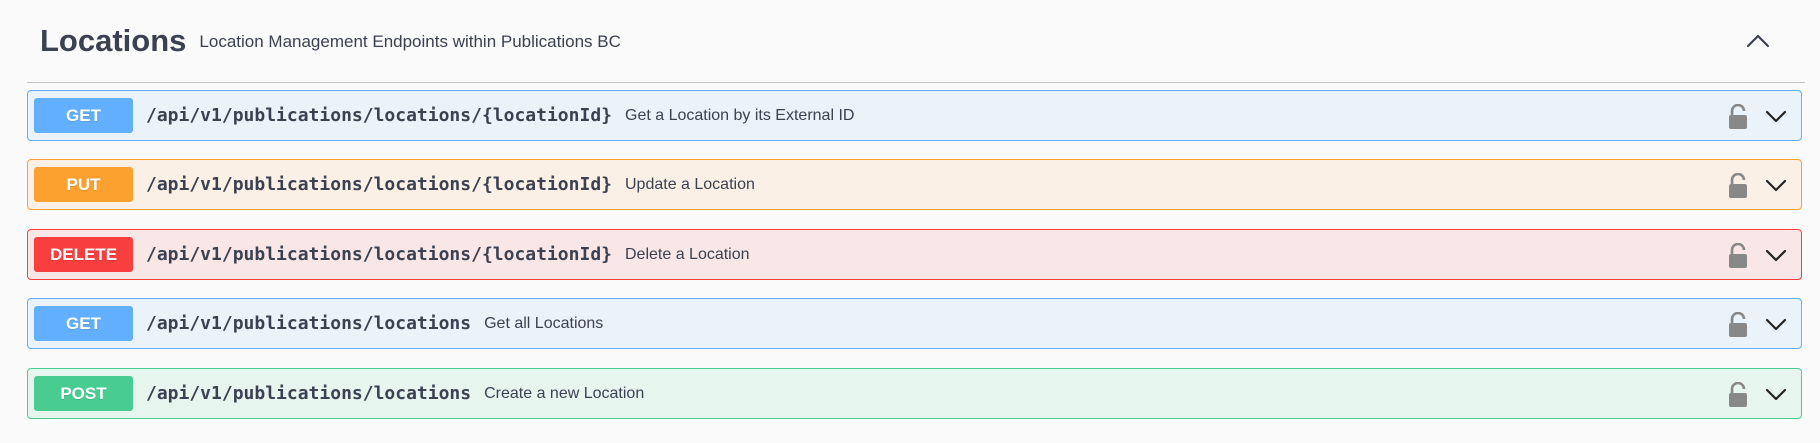 This screenshot has height=443, width=1820. Describe the element at coordinates (564, 393) in the screenshot. I see `operation-summary: Create a new Location` at that location.